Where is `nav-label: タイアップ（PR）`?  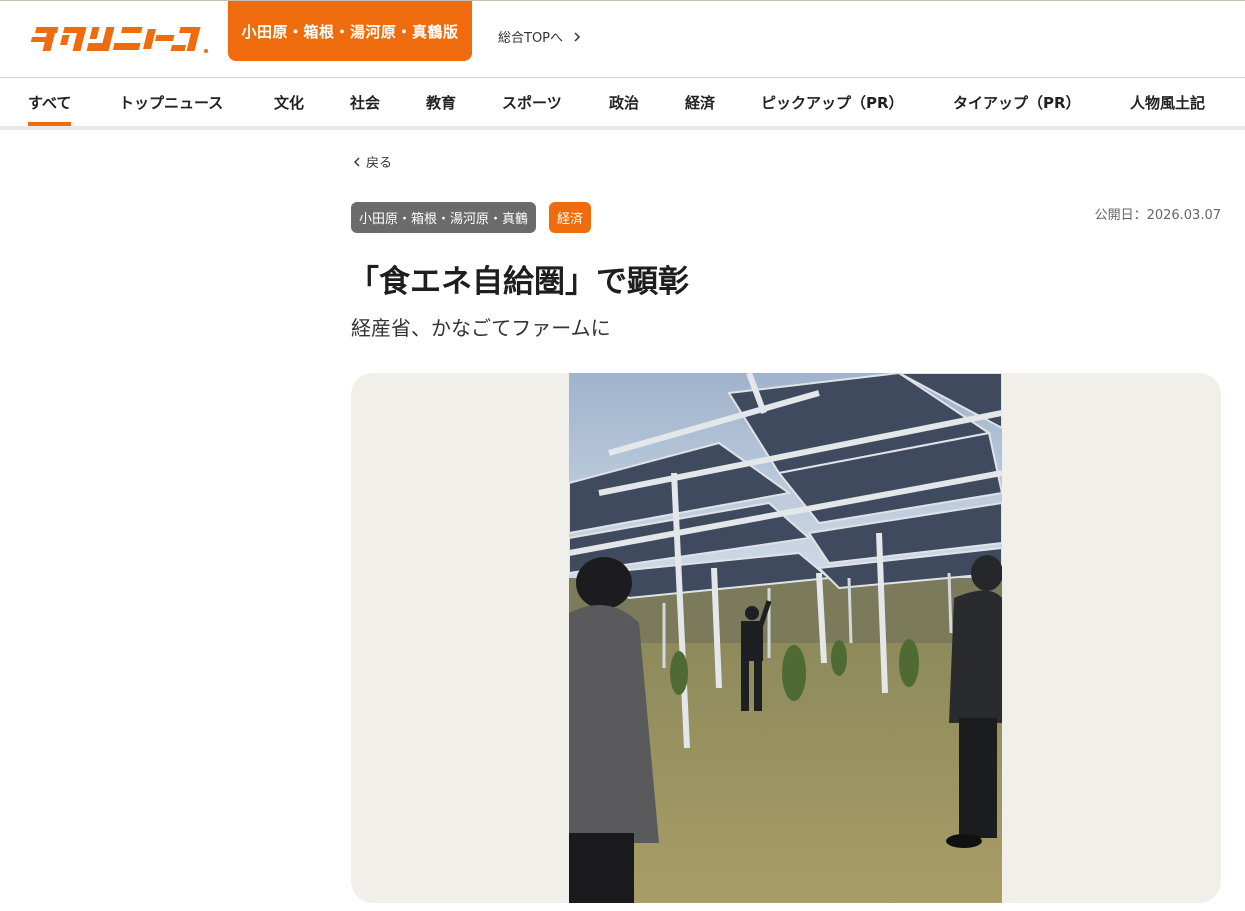 nav-label: タイアップ（PR） is located at coordinates (1017, 102).